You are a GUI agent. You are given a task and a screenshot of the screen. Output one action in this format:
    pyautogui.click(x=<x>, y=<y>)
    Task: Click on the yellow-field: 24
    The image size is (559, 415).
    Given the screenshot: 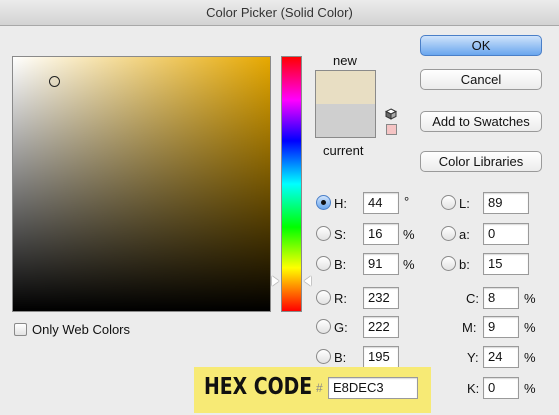 What is the action you would take?
    pyautogui.click(x=501, y=357)
    